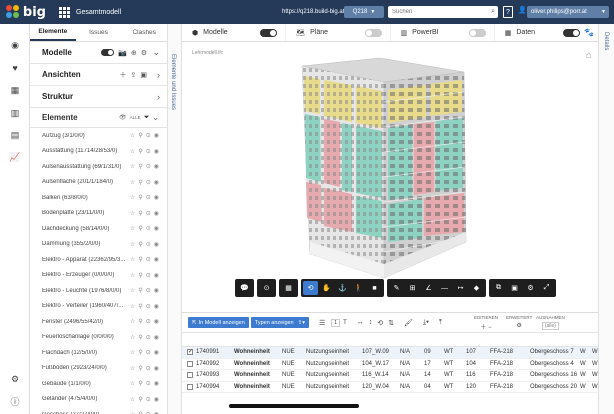 Image resolution: width=614 pixels, height=414 pixels. I want to click on anchor-icon: ⚓, so click(342, 288).